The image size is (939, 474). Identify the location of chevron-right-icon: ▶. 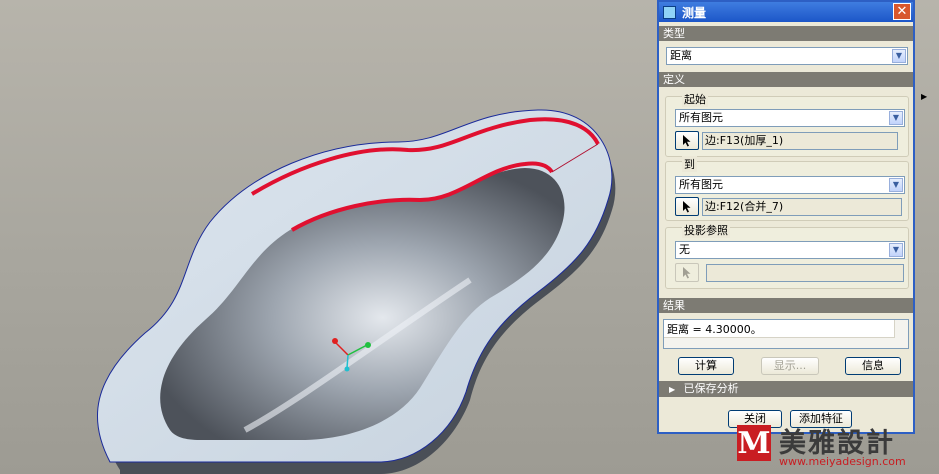
(672, 389).